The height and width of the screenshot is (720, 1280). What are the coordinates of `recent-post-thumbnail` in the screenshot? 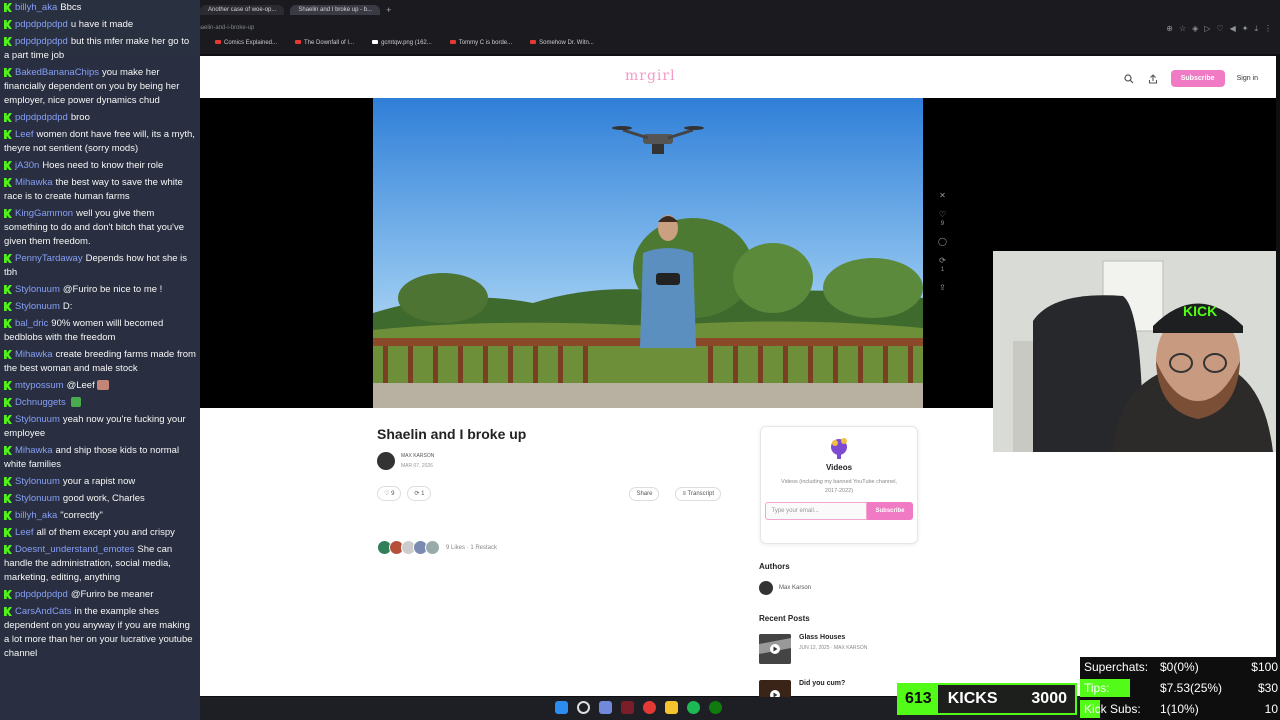 It's located at (775, 649).